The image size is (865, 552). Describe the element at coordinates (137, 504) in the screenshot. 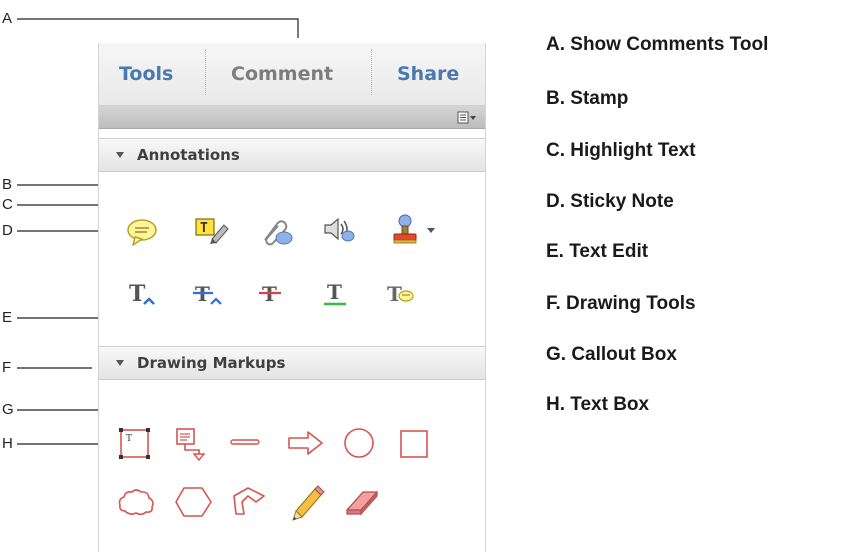

I see `cloud-icon` at that location.